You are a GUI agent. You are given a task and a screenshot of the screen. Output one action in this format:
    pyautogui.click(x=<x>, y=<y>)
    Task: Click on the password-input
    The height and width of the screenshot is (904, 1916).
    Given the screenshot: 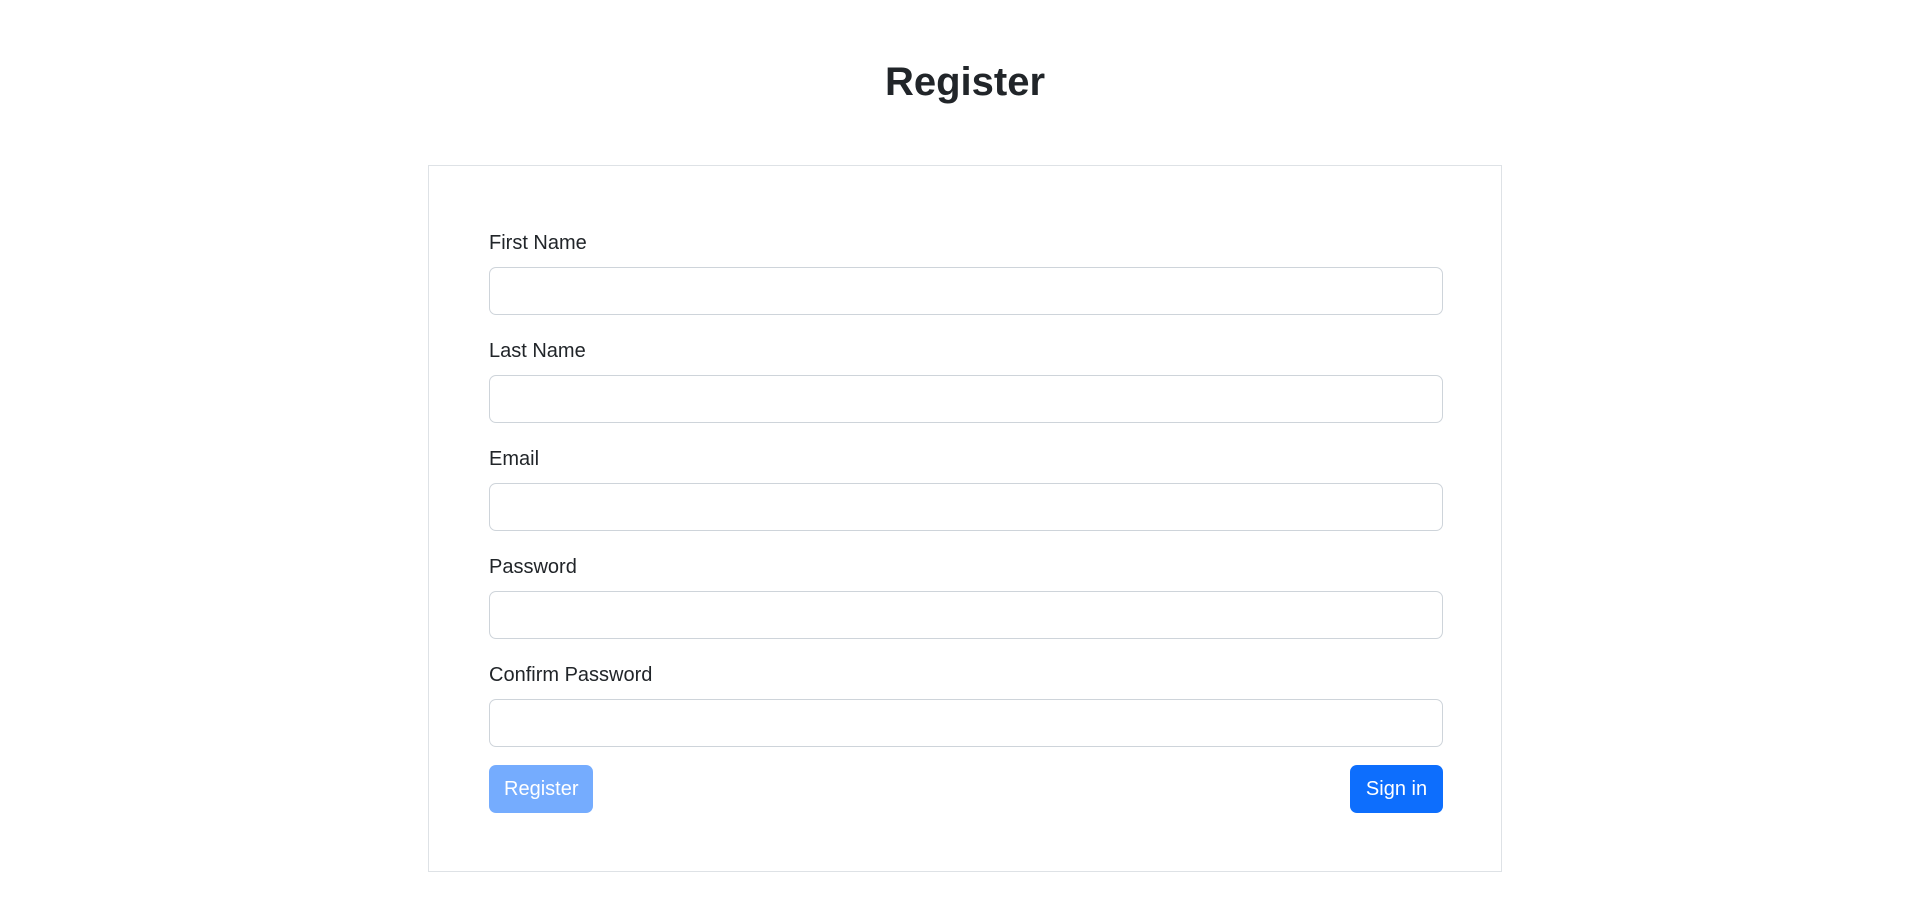 What is the action you would take?
    pyautogui.click(x=966, y=615)
    